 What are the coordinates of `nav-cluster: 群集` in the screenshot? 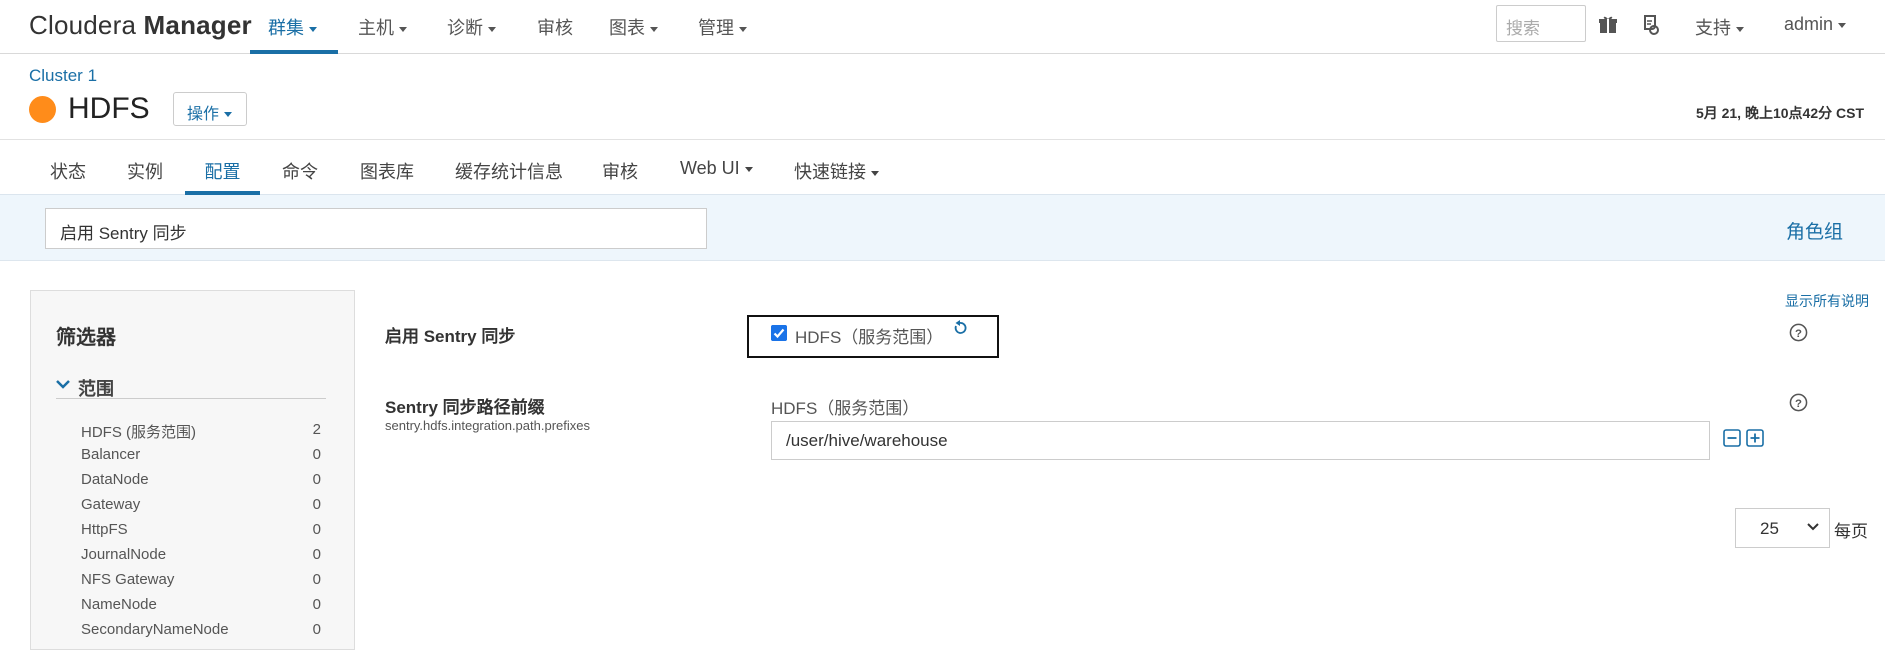 It's located at (294, 34).